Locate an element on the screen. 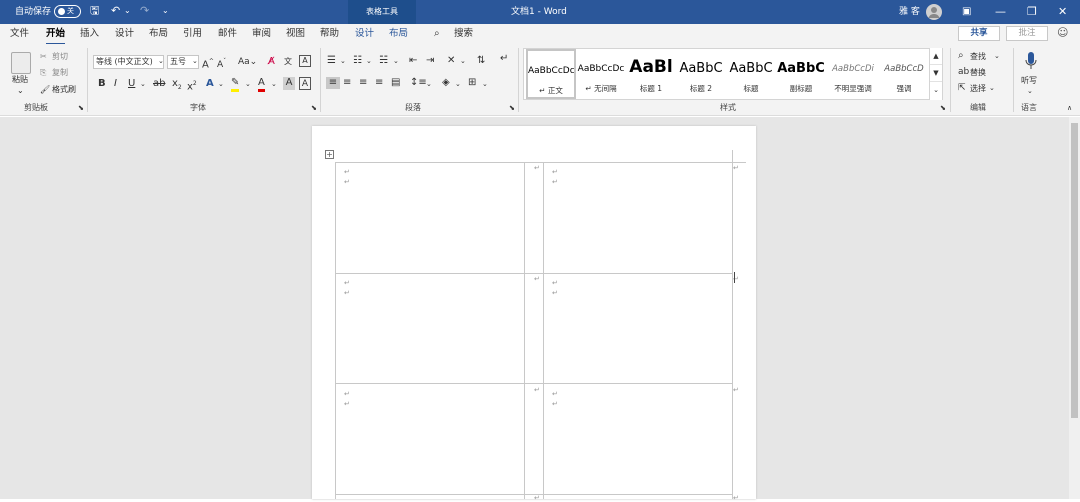 This screenshot has height=502, width=1080. ribbon-display-options-icon: ▣ is located at coordinates (966, 12).